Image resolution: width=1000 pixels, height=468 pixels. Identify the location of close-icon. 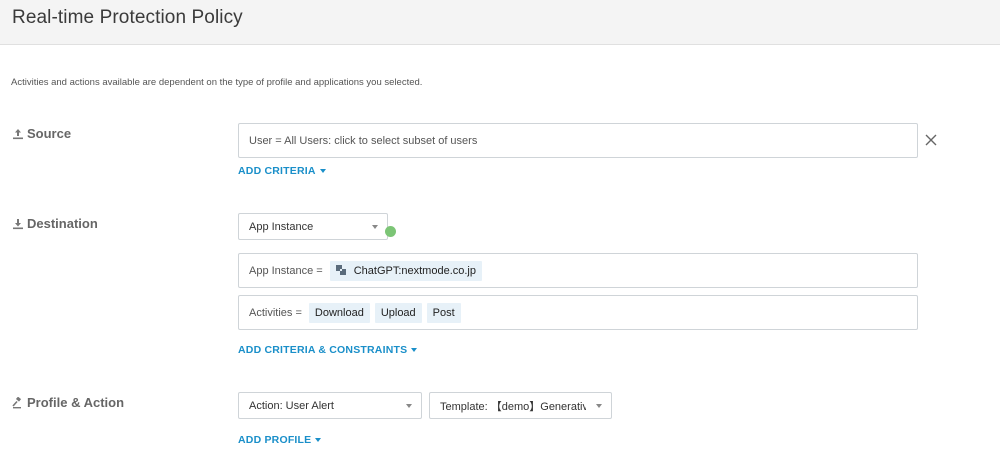
(931, 140).